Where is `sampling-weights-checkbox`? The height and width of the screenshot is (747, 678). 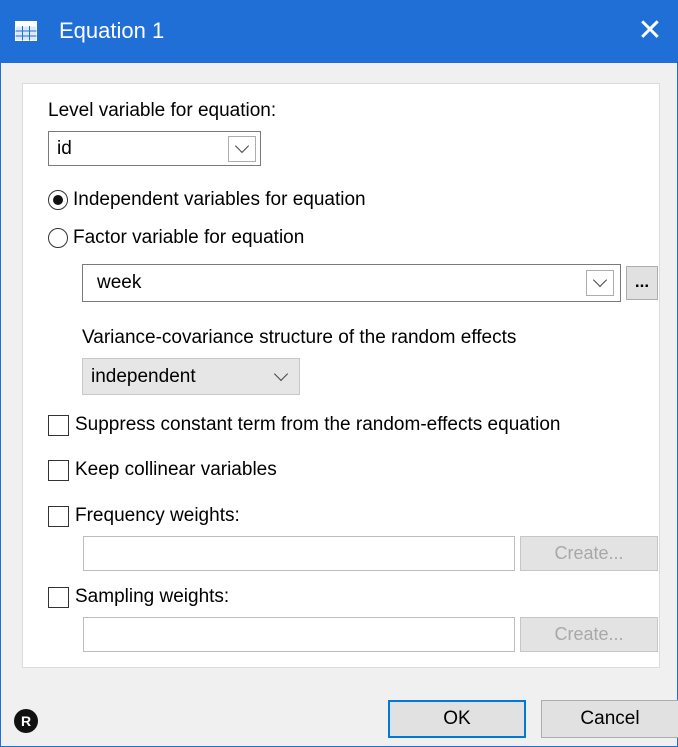 sampling-weights-checkbox is located at coordinates (58, 597).